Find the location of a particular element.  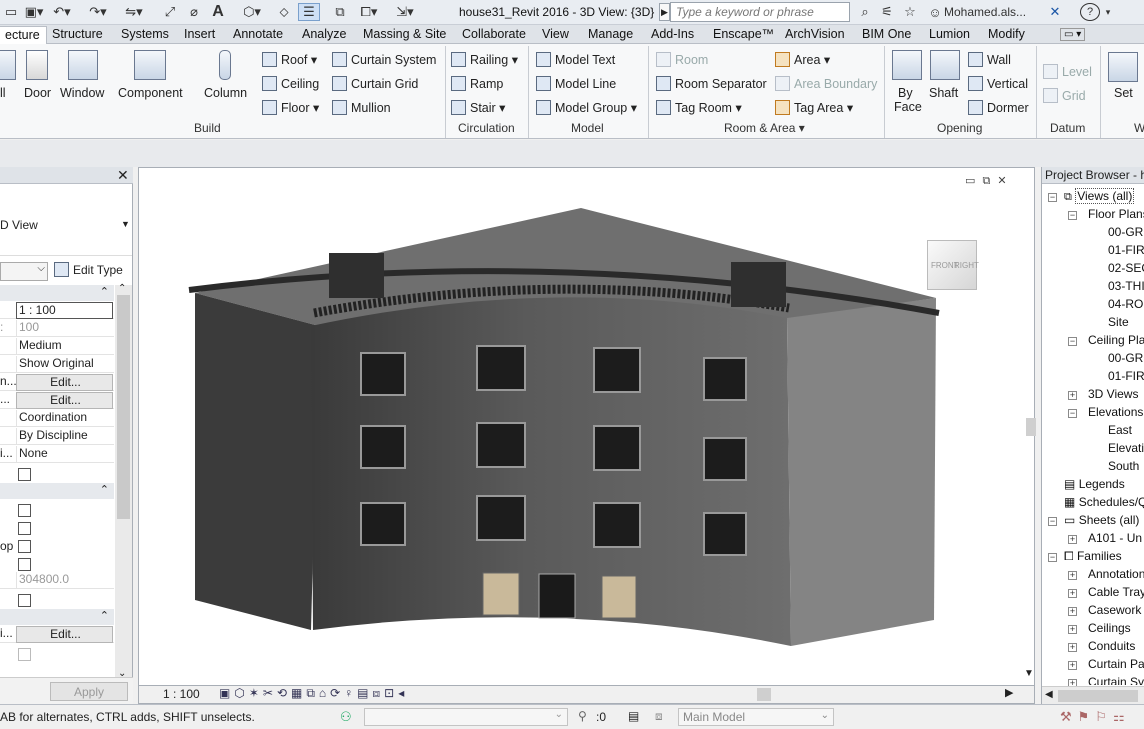

by-face-label-1: By is located at coordinates (905, 93).